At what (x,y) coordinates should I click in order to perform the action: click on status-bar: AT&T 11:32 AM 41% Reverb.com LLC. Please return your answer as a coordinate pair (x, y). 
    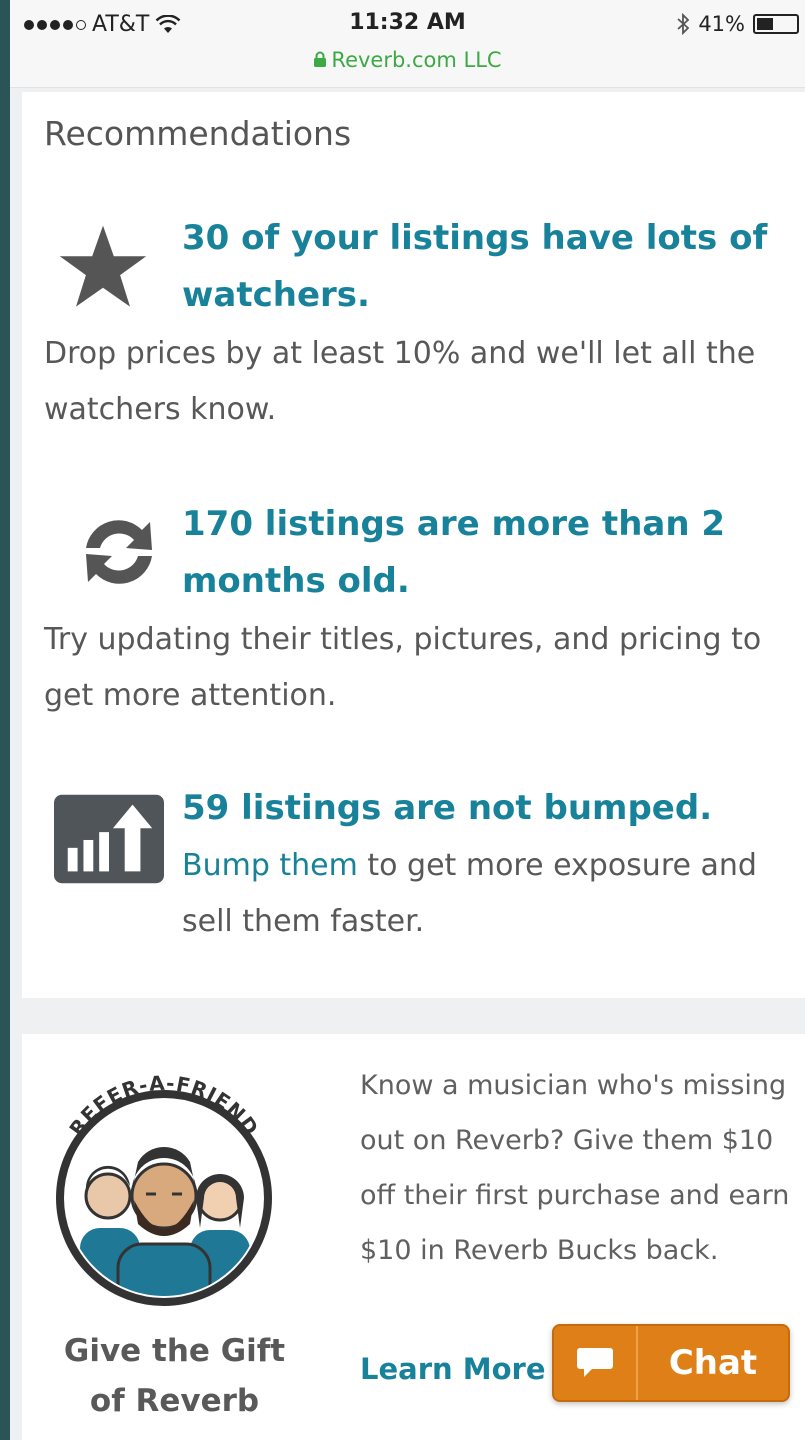
    Looking at the image, I should click on (407, 44).